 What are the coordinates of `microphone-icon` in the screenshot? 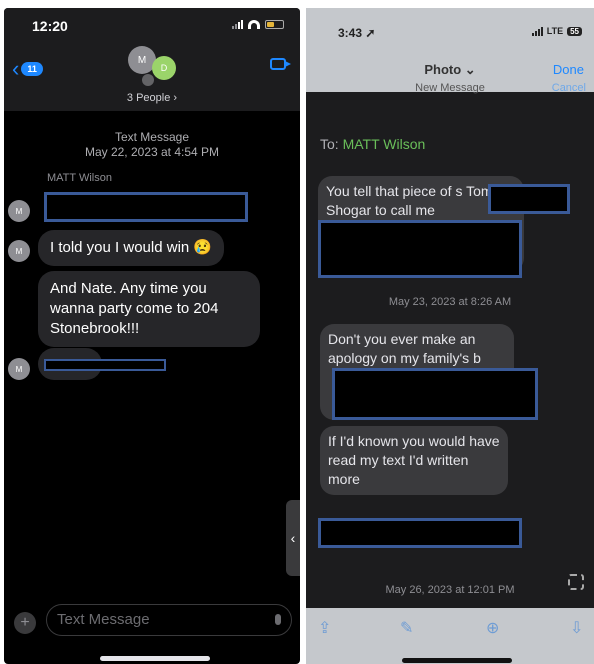 It's located at (278, 619).